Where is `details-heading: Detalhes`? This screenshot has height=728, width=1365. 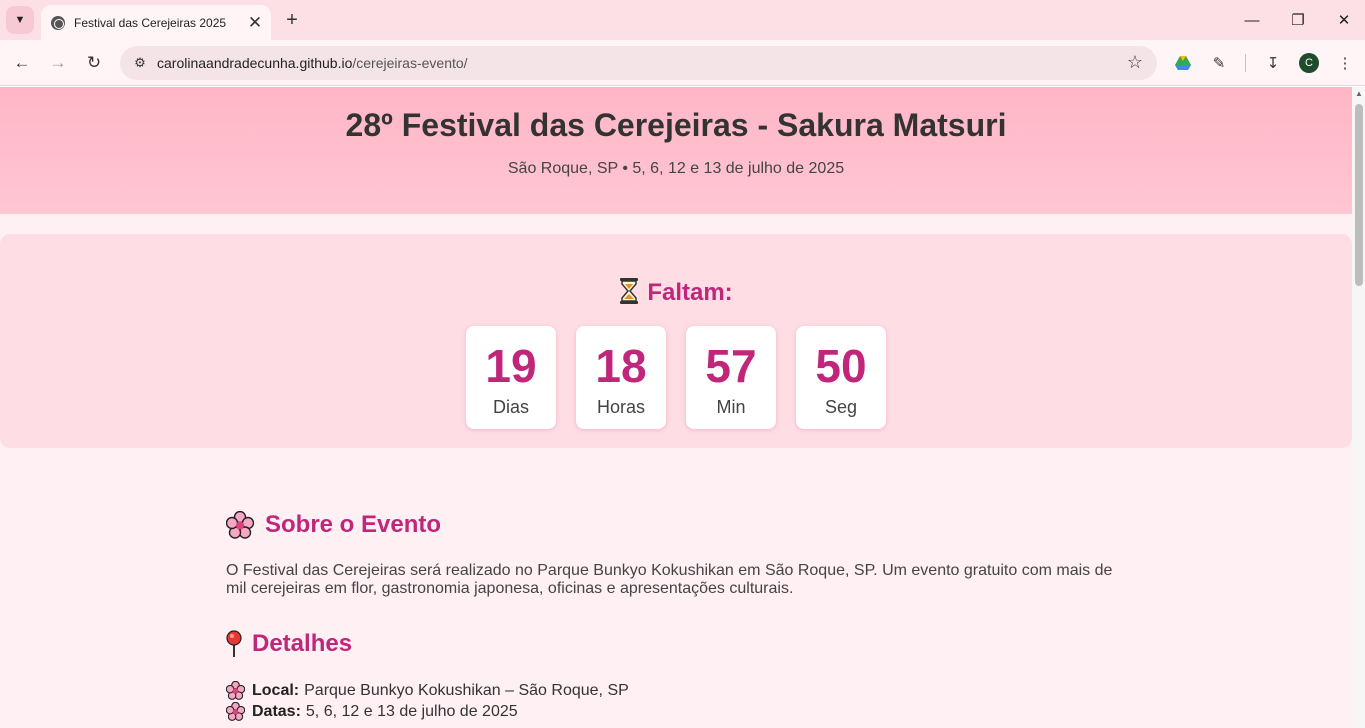 details-heading: Detalhes is located at coordinates (289, 644).